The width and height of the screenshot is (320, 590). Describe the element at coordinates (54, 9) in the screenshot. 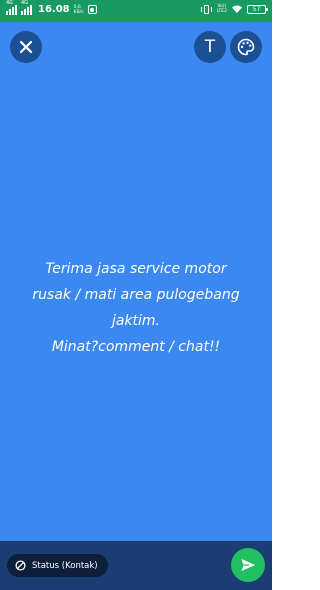

I see `clock: 16.08` at that location.